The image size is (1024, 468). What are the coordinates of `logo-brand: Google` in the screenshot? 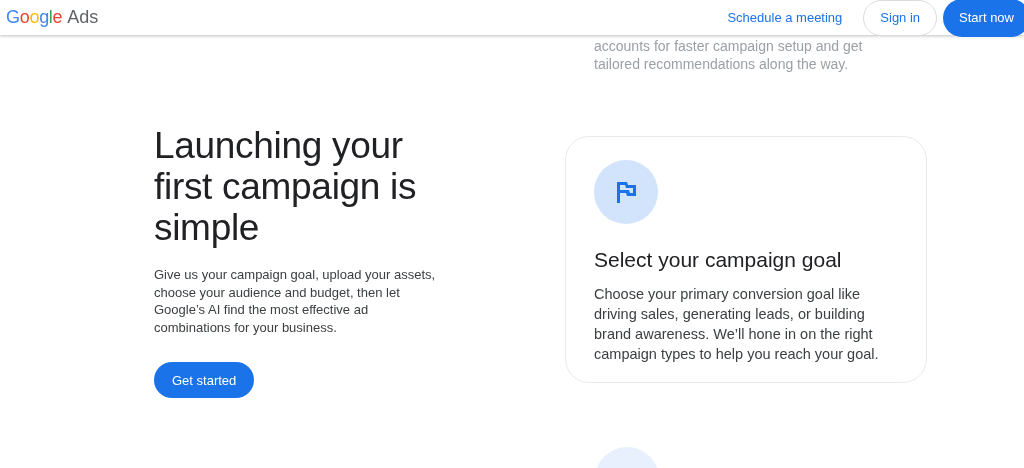 It's located at (34, 17).